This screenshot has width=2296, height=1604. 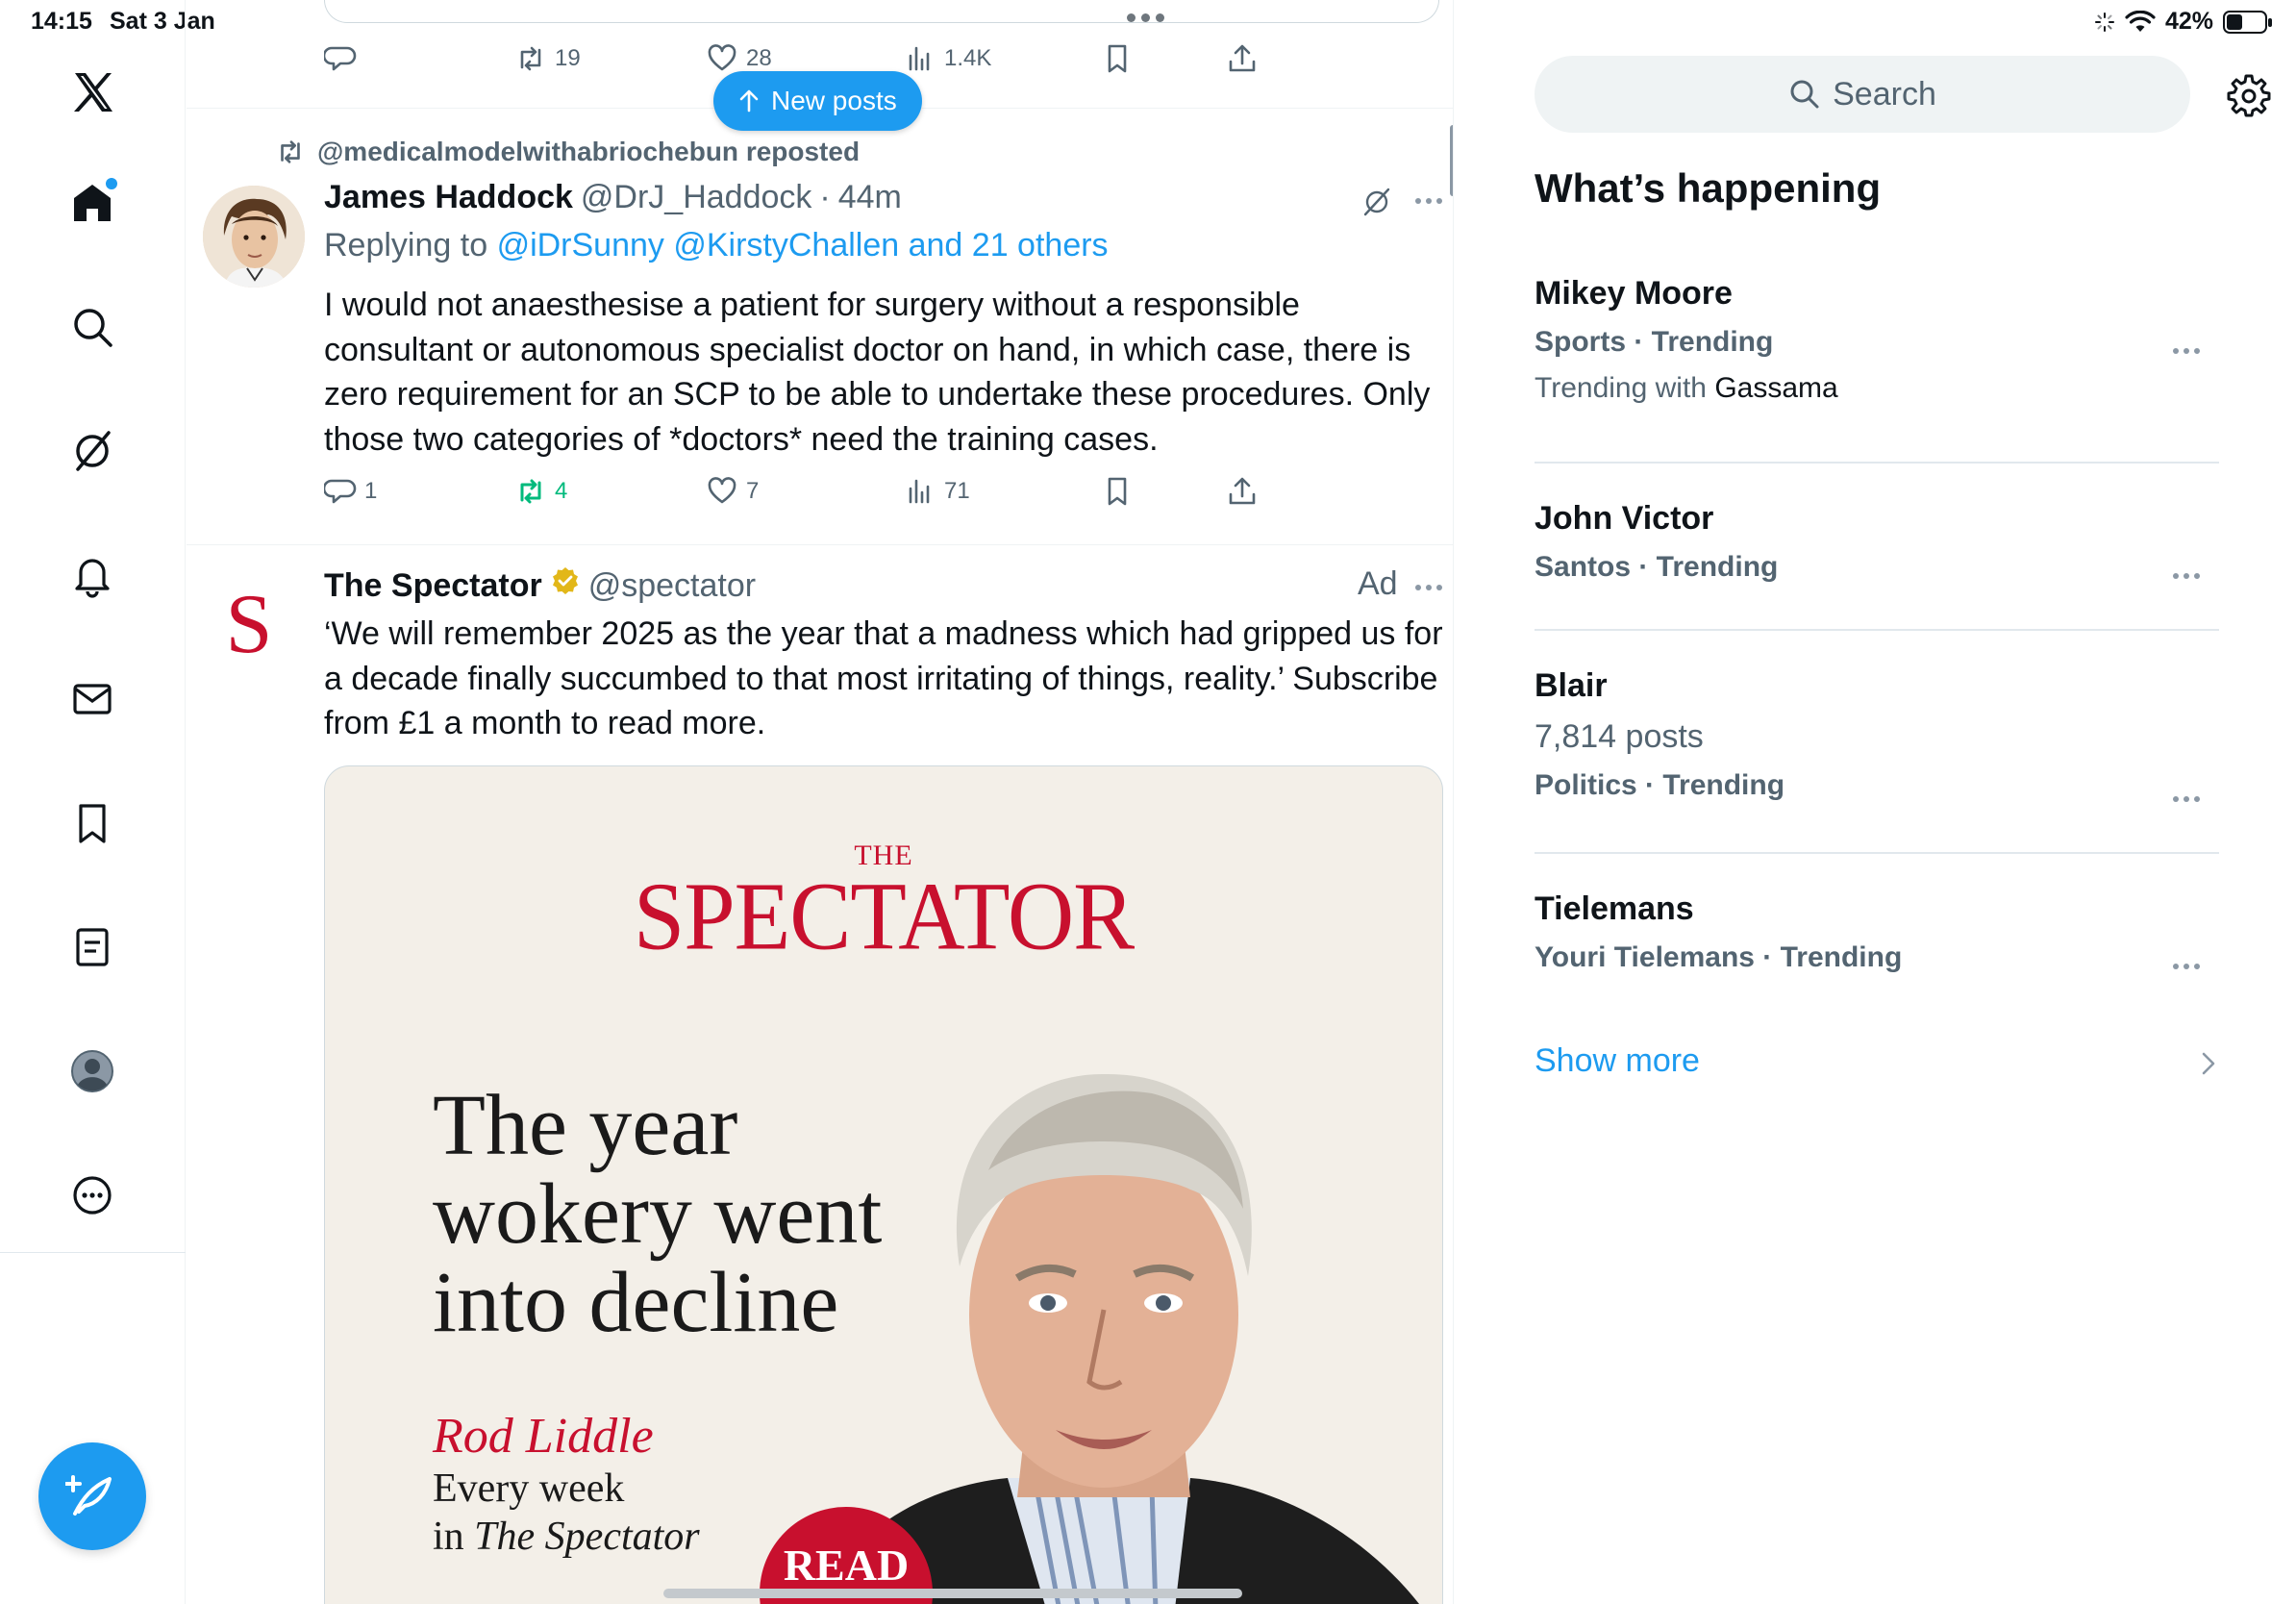 What do you see at coordinates (92, 92) in the screenshot?
I see `x-logo-icon` at bounding box center [92, 92].